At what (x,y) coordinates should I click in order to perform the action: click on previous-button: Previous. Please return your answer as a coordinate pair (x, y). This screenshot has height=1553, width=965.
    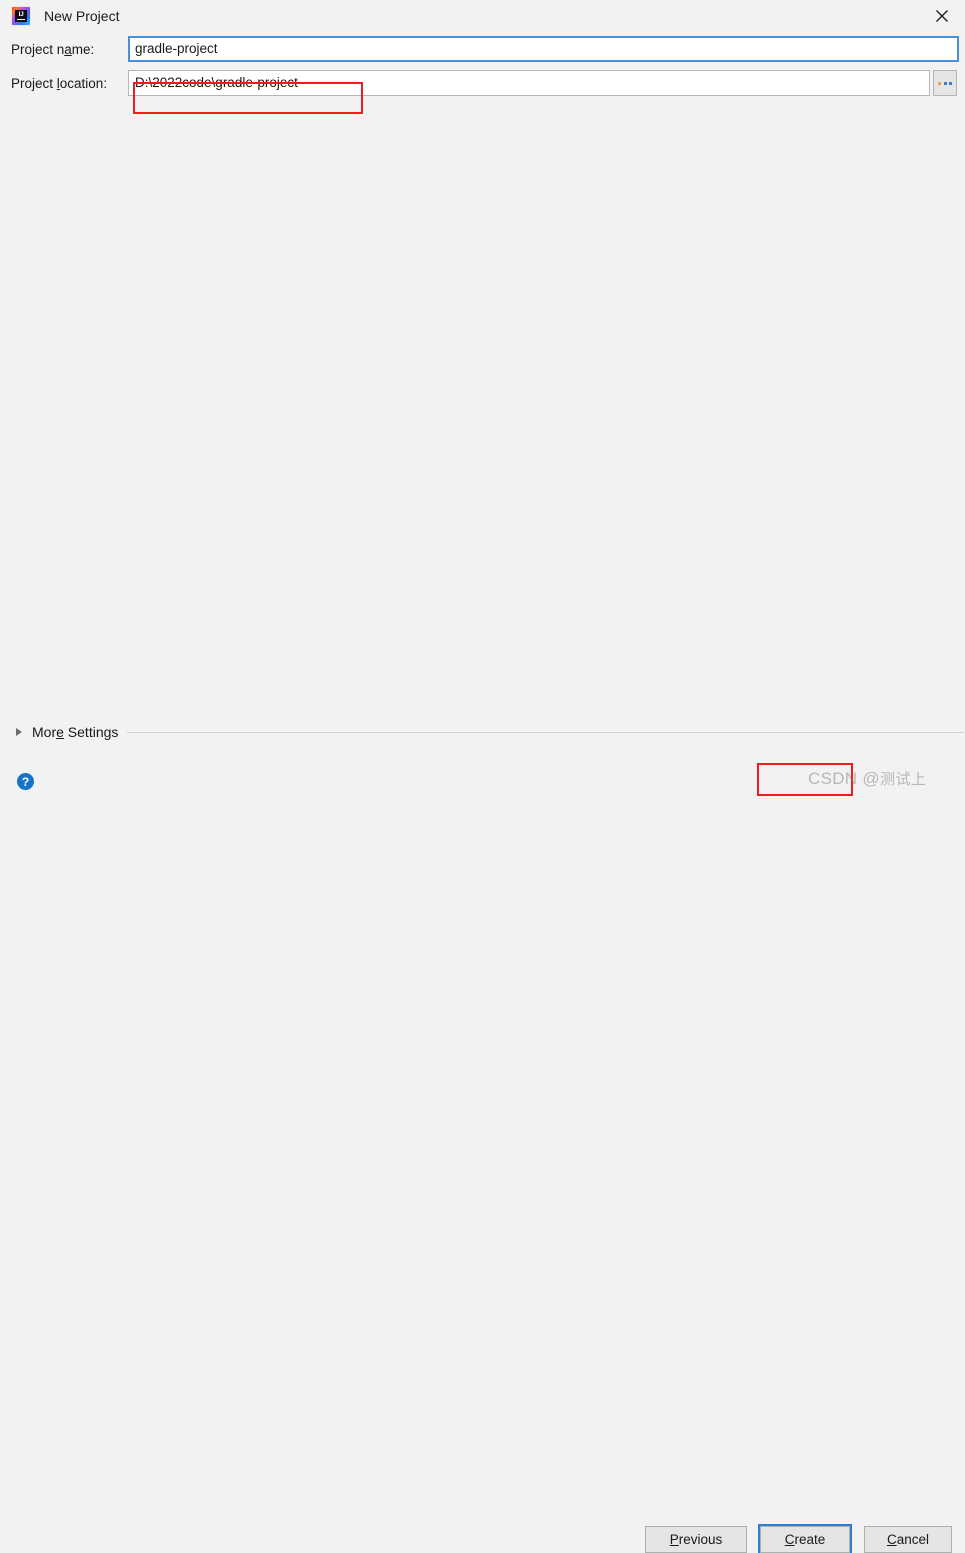
    Looking at the image, I should click on (696, 1539).